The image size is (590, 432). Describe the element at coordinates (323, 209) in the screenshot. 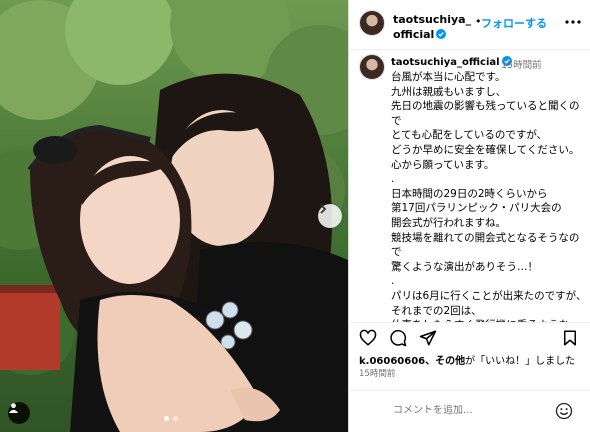

I see `chevron-right-icon` at that location.